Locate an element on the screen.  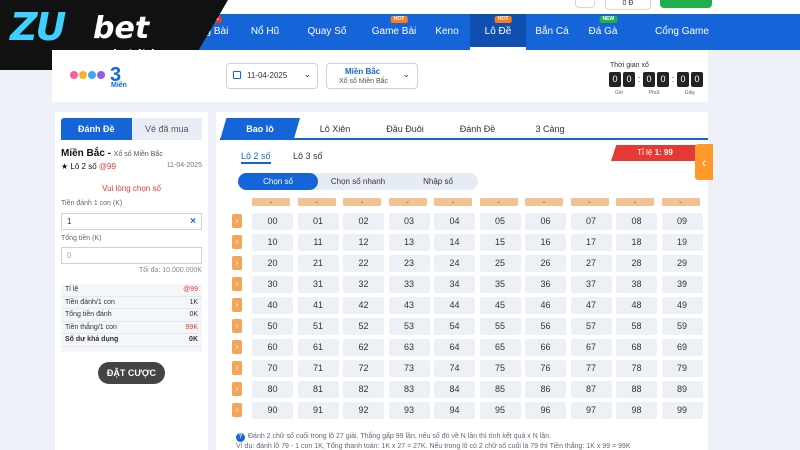
number-cell: 21 is located at coordinates (318, 263).